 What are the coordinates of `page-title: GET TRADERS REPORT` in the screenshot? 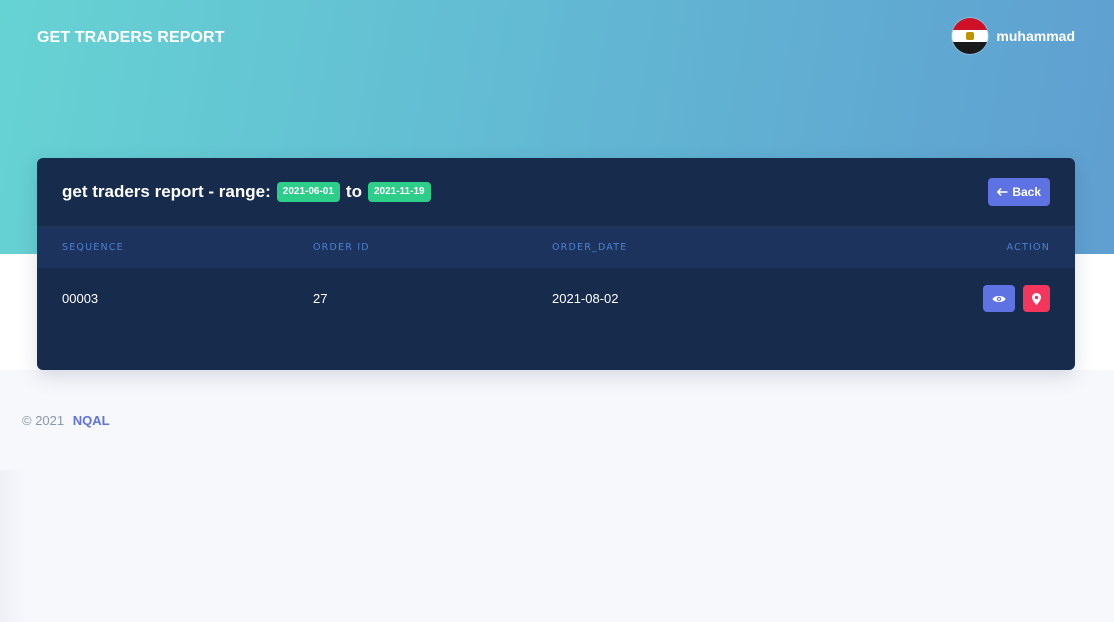 It's located at (131, 37).